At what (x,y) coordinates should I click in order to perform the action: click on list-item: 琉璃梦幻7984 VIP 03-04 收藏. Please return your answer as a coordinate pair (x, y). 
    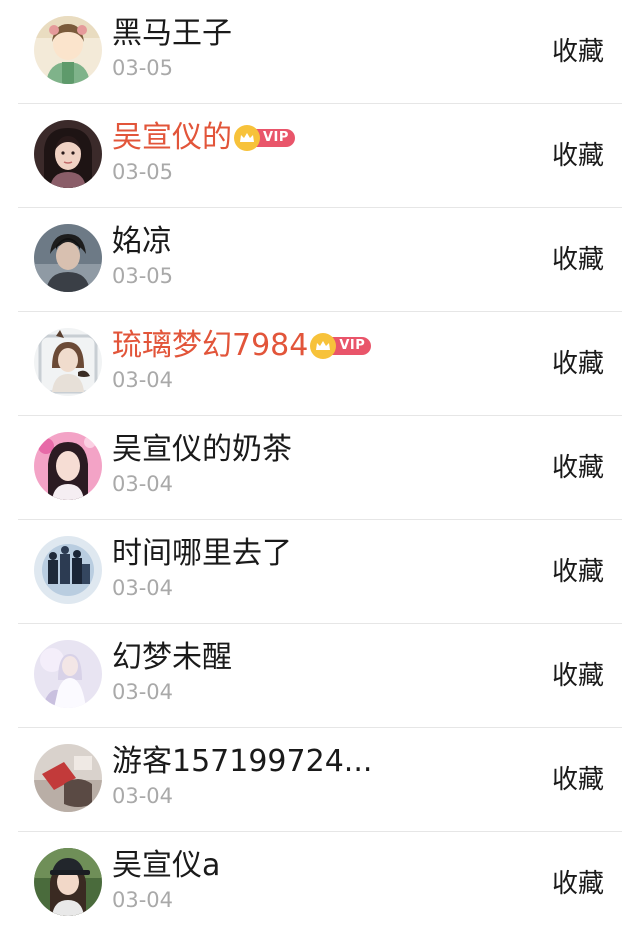
    Looking at the image, I should click on (320, 364).